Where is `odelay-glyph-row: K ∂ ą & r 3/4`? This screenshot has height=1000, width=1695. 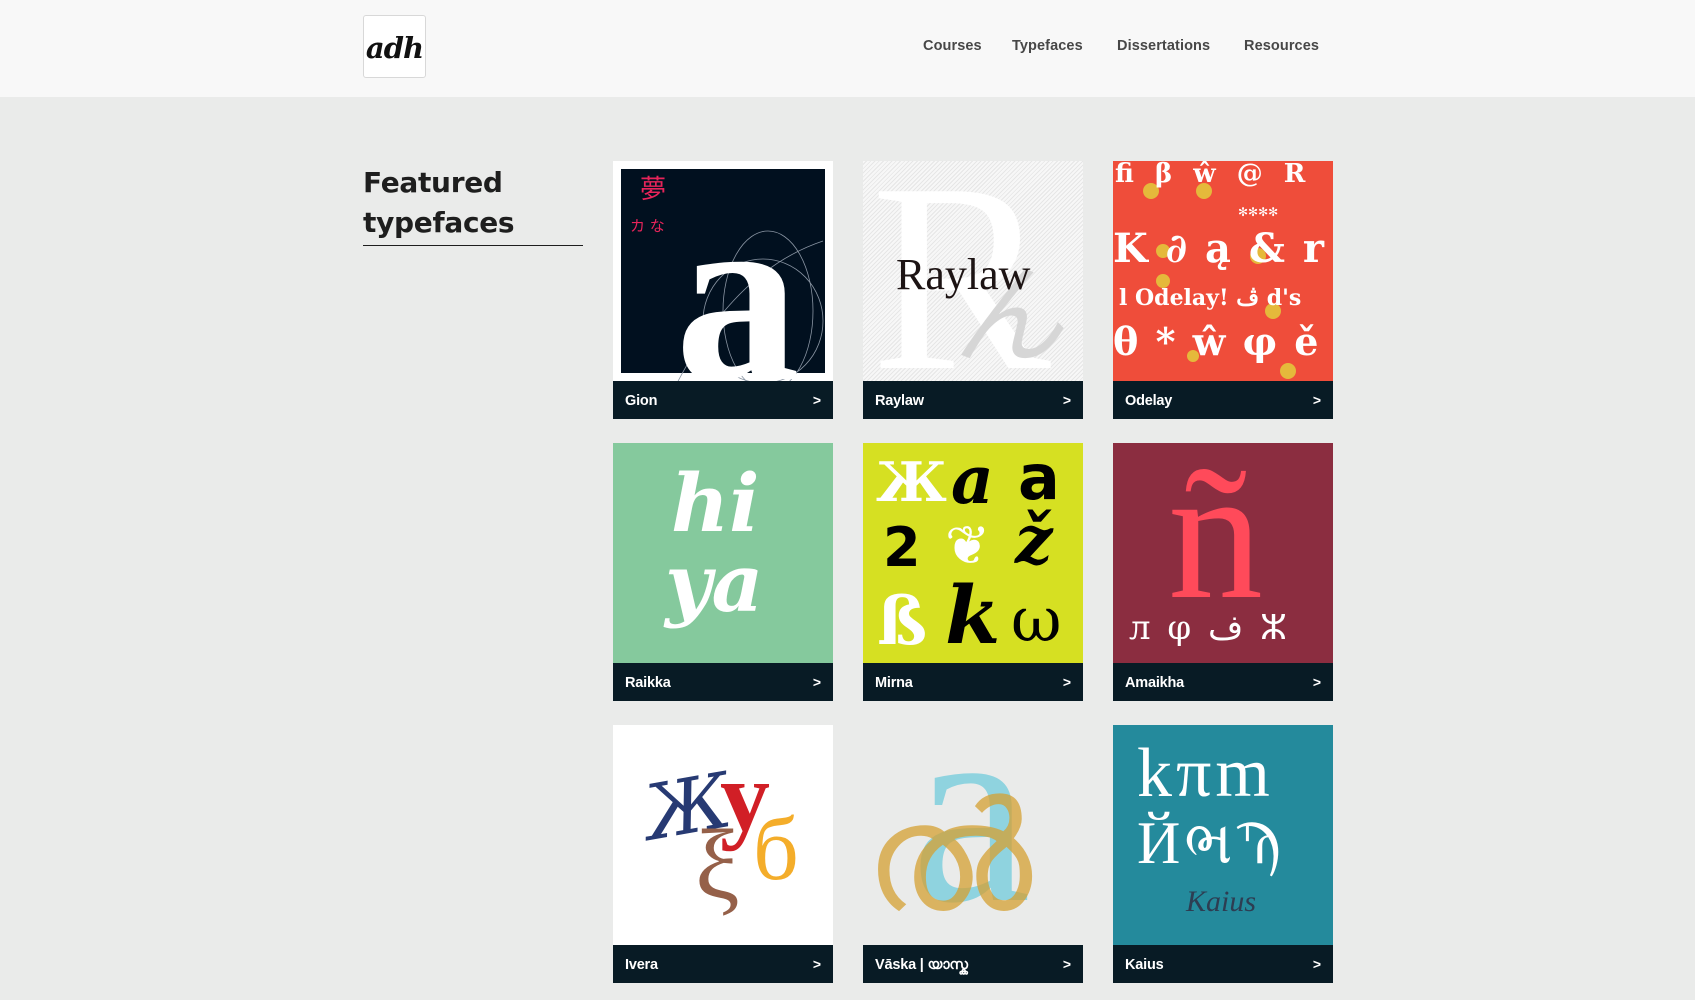 odelay-glyph-row: K ∂ ą & r 3/4 is located at coordinates (1223, 248).